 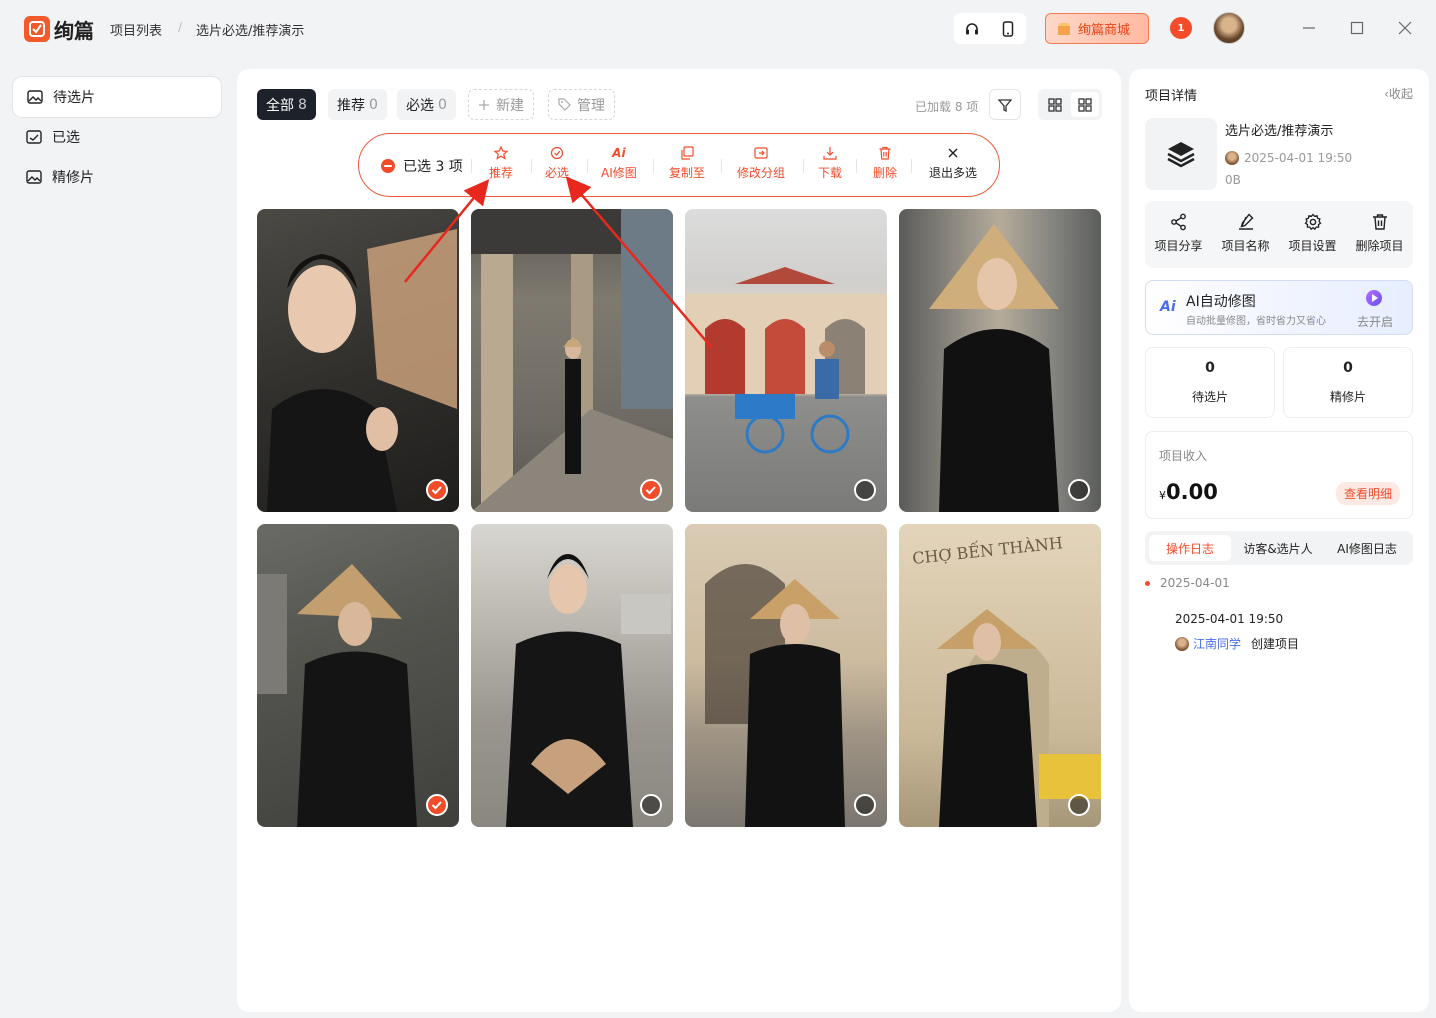 I want to click on new-group-button: 新建, so click(x=501, y=104).